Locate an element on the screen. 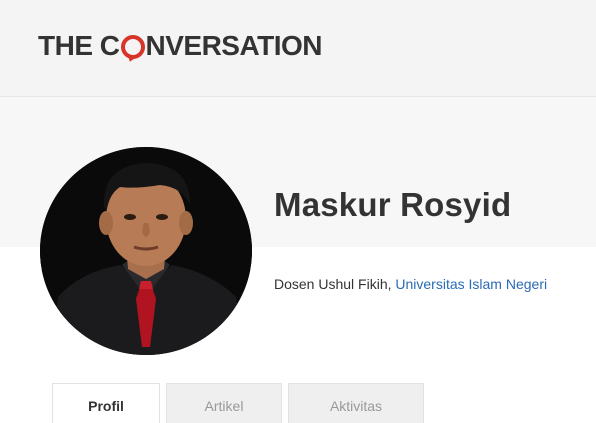 The width and height of the screenshot is (596, 423). profile-role: Dosen Ushul Fikih, is located at coordinates (335, 284).